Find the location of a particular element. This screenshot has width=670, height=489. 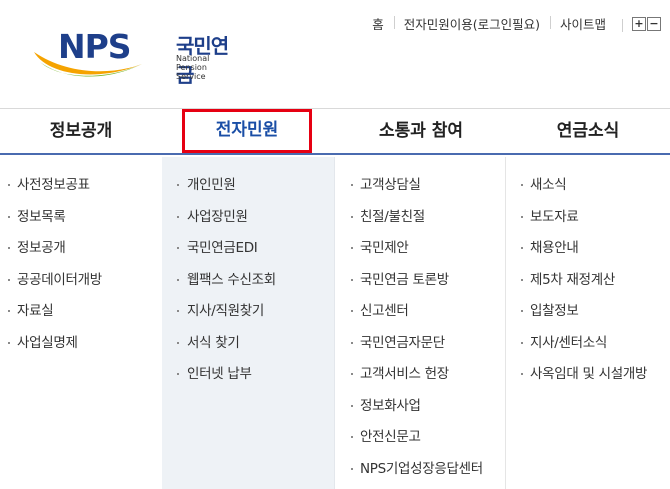

submenu-item: 채용안내 is located at coordinates (588, 254).